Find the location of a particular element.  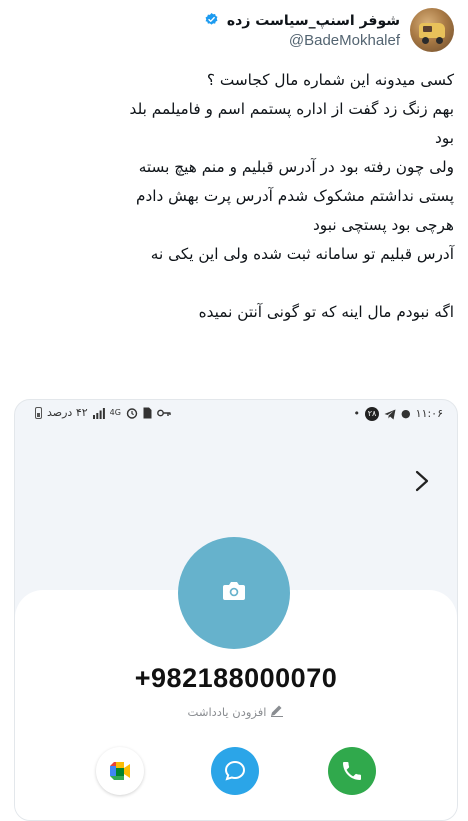

tweet-text-line: بود is located at coordinates (444, 138).